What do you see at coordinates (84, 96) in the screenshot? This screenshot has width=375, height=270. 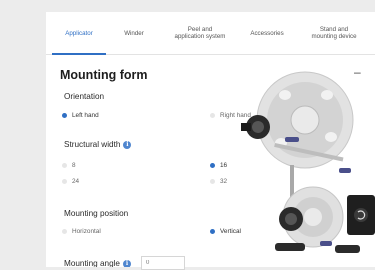 I see `orientation-label: Orientation` at bounding box center [84, 96].